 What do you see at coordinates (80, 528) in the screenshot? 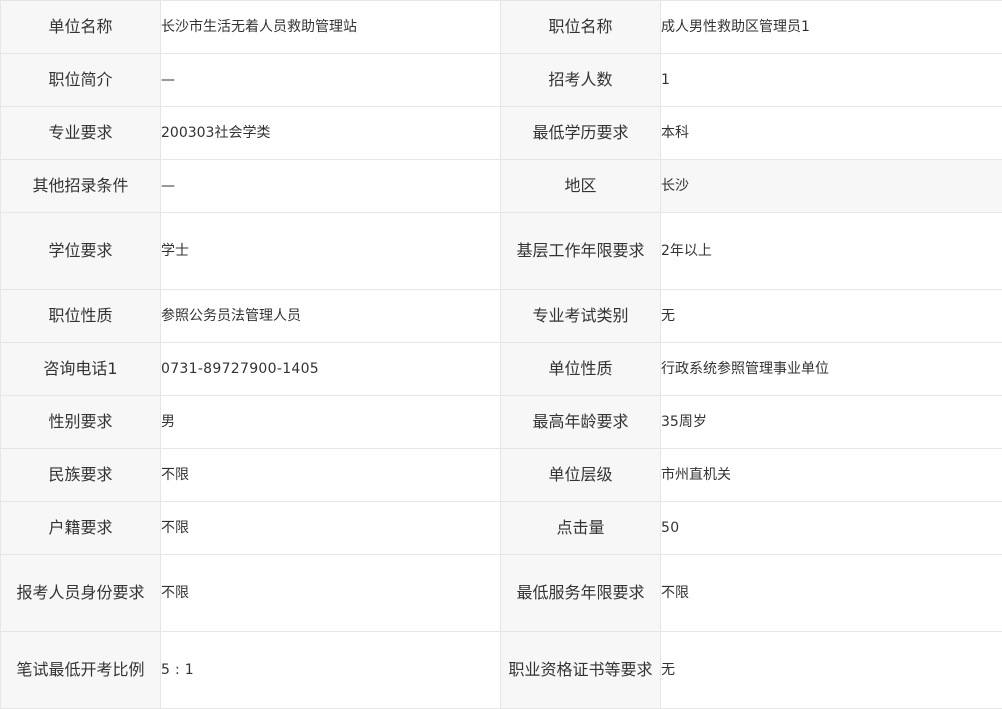
I see `label-household: 户籍要求` at bounding box center [80, 528].